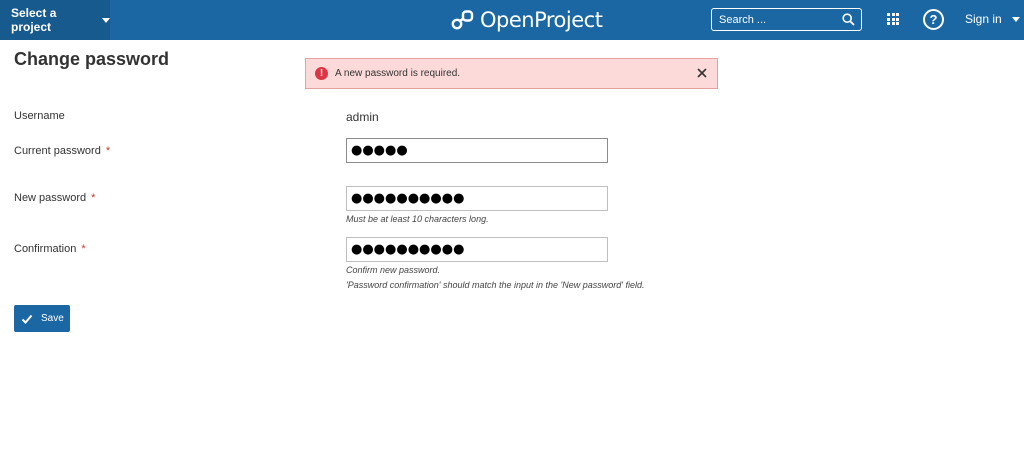  Describe the element at coordinates (417, 219) in the screenshot. I see `new-password-hint: Must be at least 10 characters long.` at that location.